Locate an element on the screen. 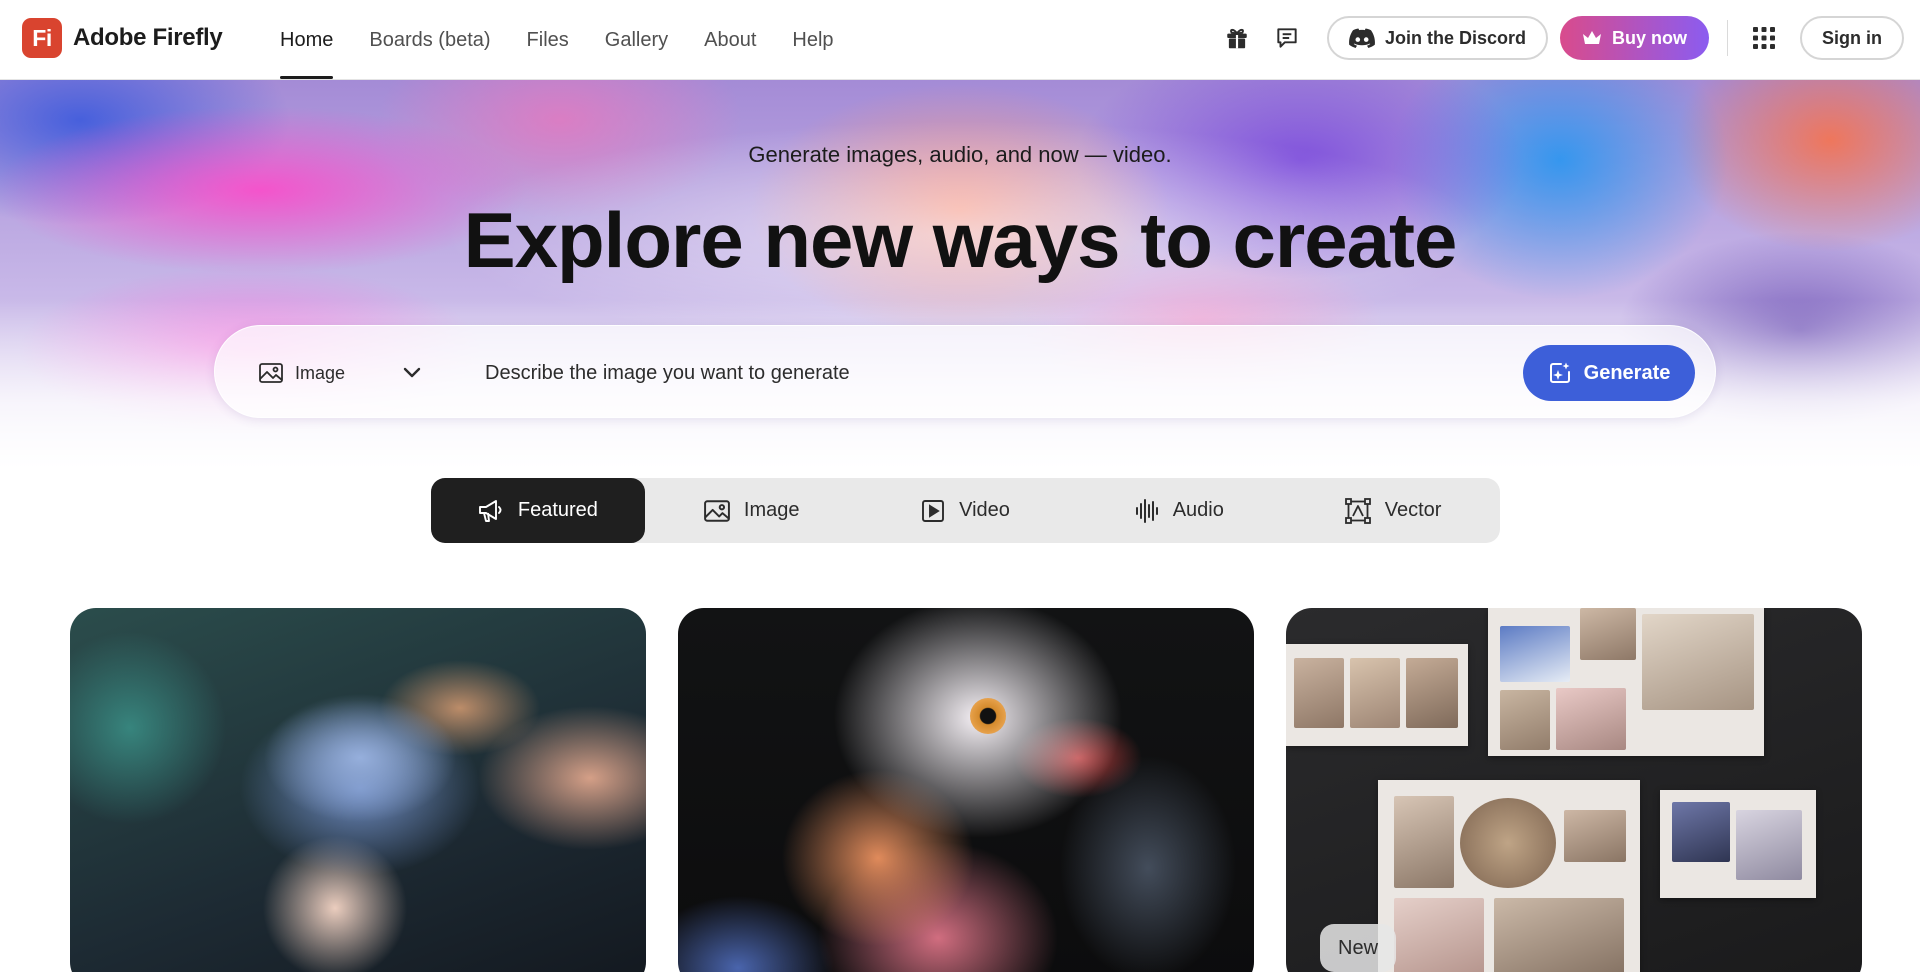 Image resolution: width=1920 pixels, height=972 pixels. nav-item-help: Help is located at coordinates (812, 40).